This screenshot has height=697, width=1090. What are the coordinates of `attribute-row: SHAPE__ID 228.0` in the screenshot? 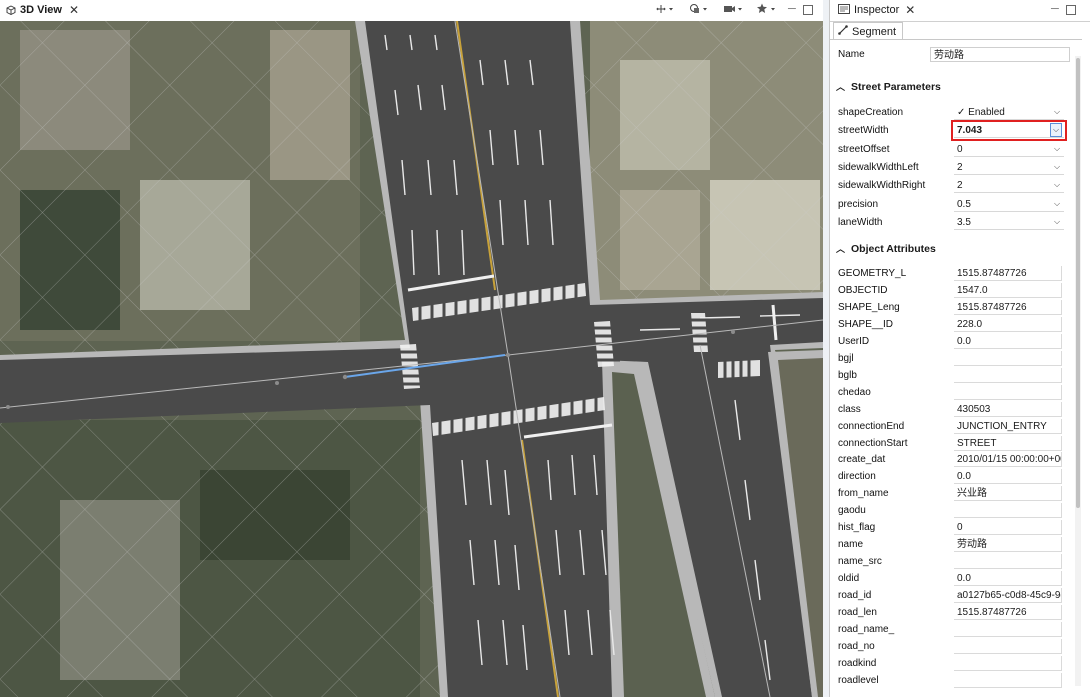 It's located at (951, 324).